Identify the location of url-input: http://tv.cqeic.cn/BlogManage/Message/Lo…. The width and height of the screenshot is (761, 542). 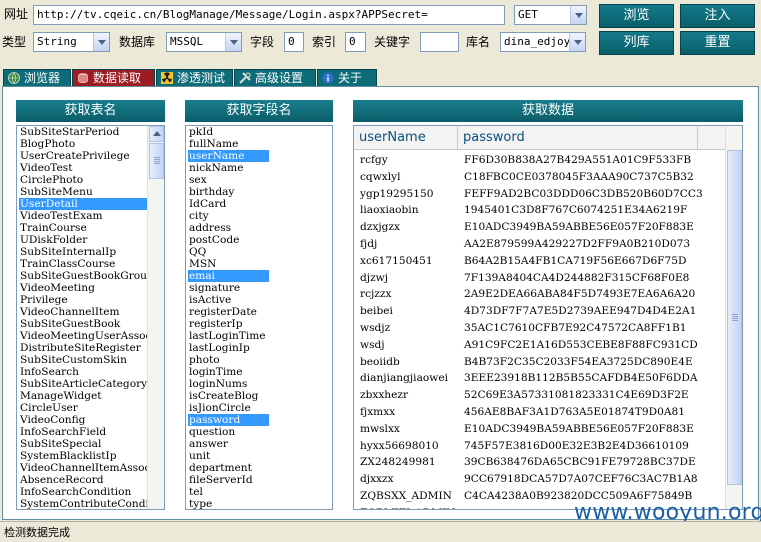
(269, 15).